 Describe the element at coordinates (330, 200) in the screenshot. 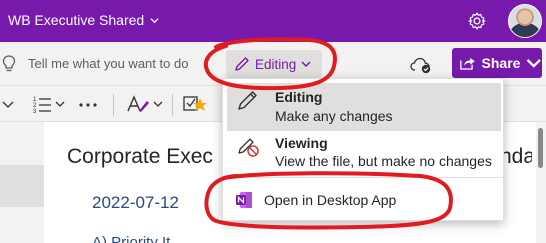

I see `open-desktop-label: Open in Desktop App` at that location.